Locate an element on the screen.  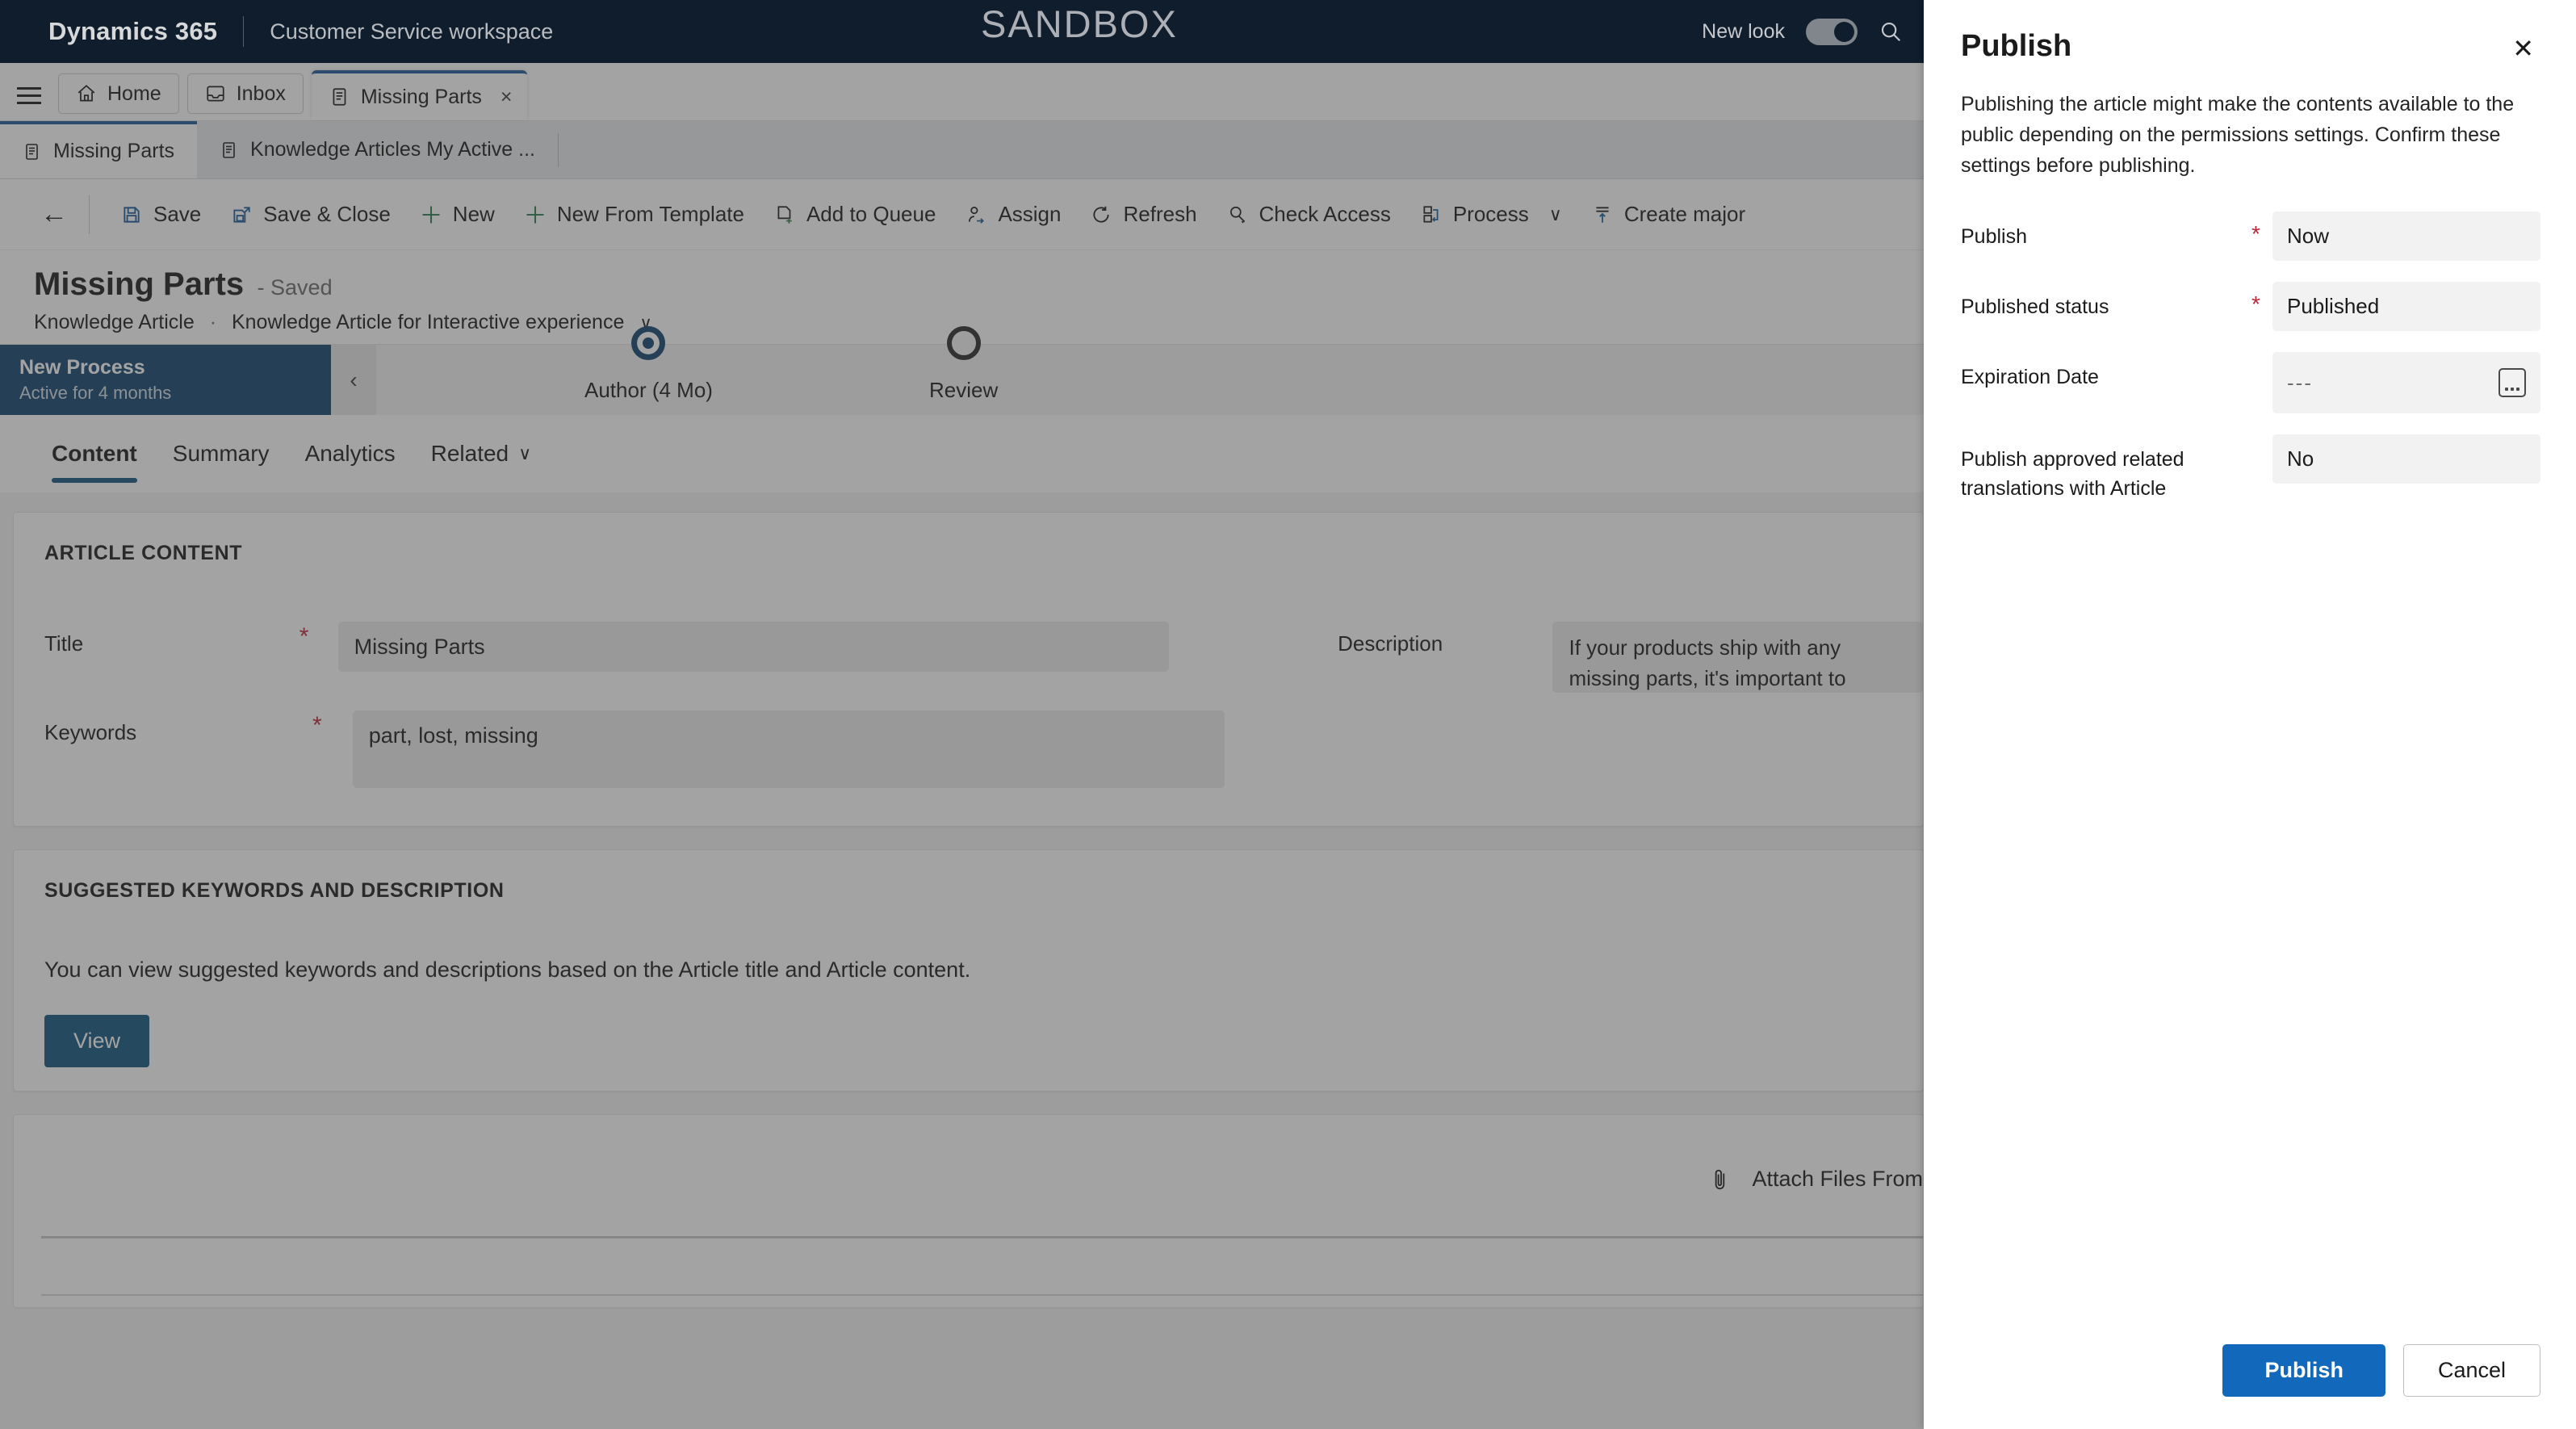
publish-dialog-header: Publish ✕ is located at coordinates (2250, 34).